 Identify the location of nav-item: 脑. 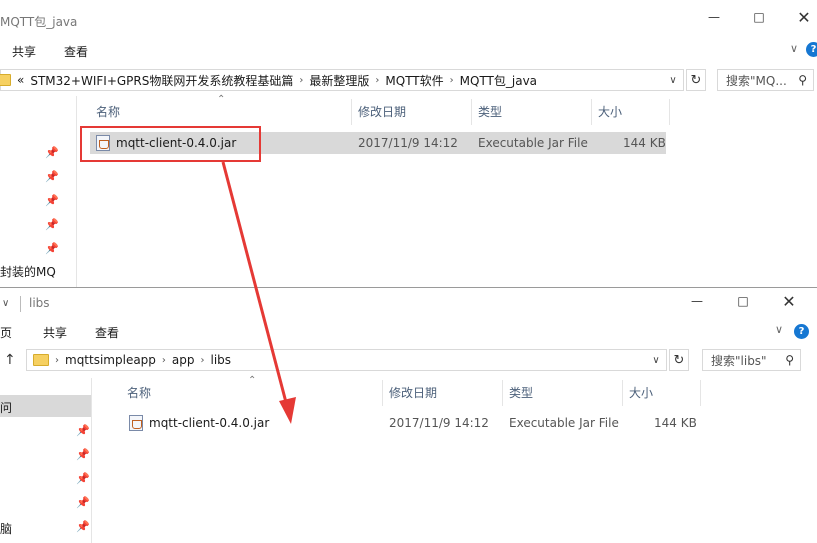
(6, 528).